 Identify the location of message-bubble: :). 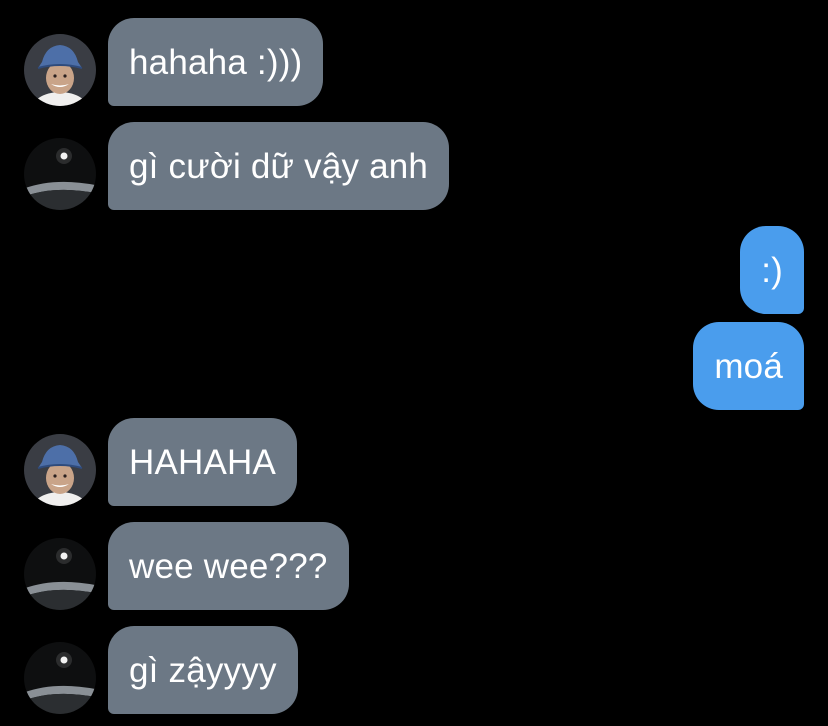
(772, 270).